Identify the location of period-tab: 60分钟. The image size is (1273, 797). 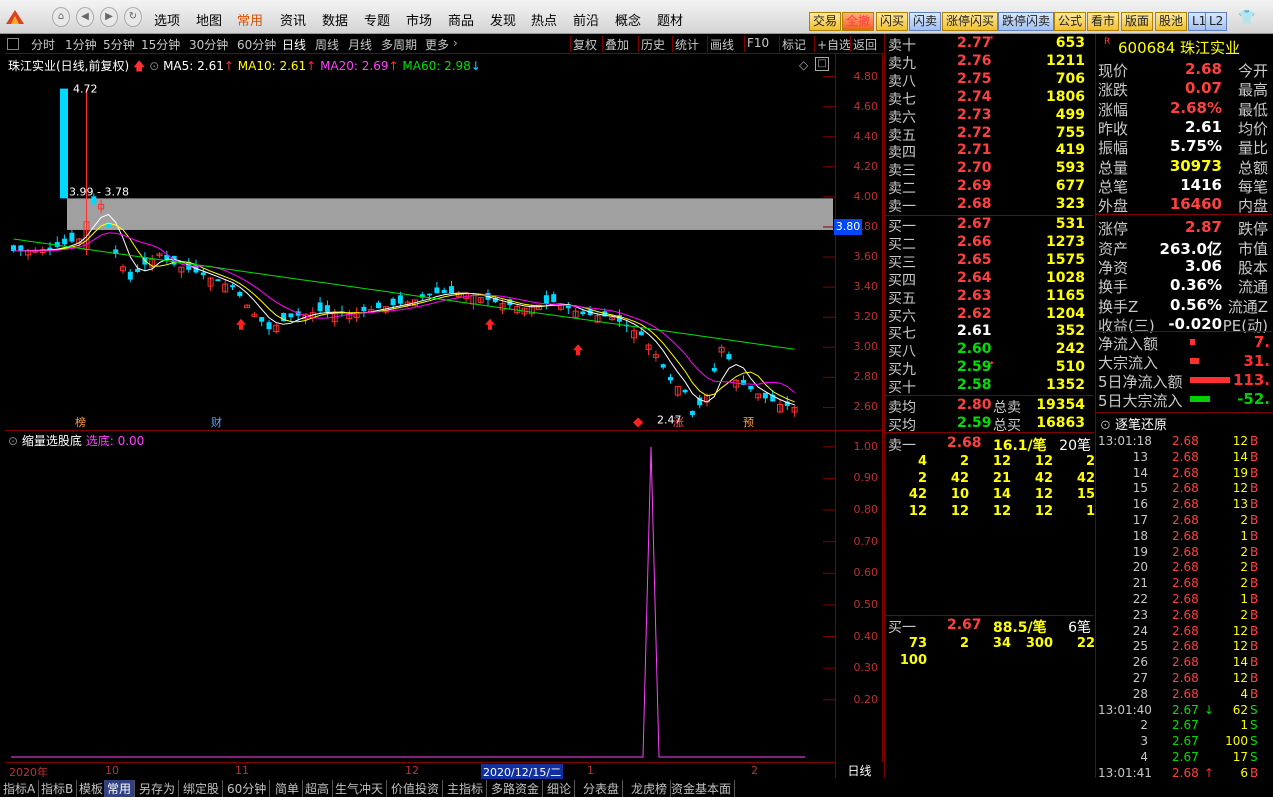
(256, 44).